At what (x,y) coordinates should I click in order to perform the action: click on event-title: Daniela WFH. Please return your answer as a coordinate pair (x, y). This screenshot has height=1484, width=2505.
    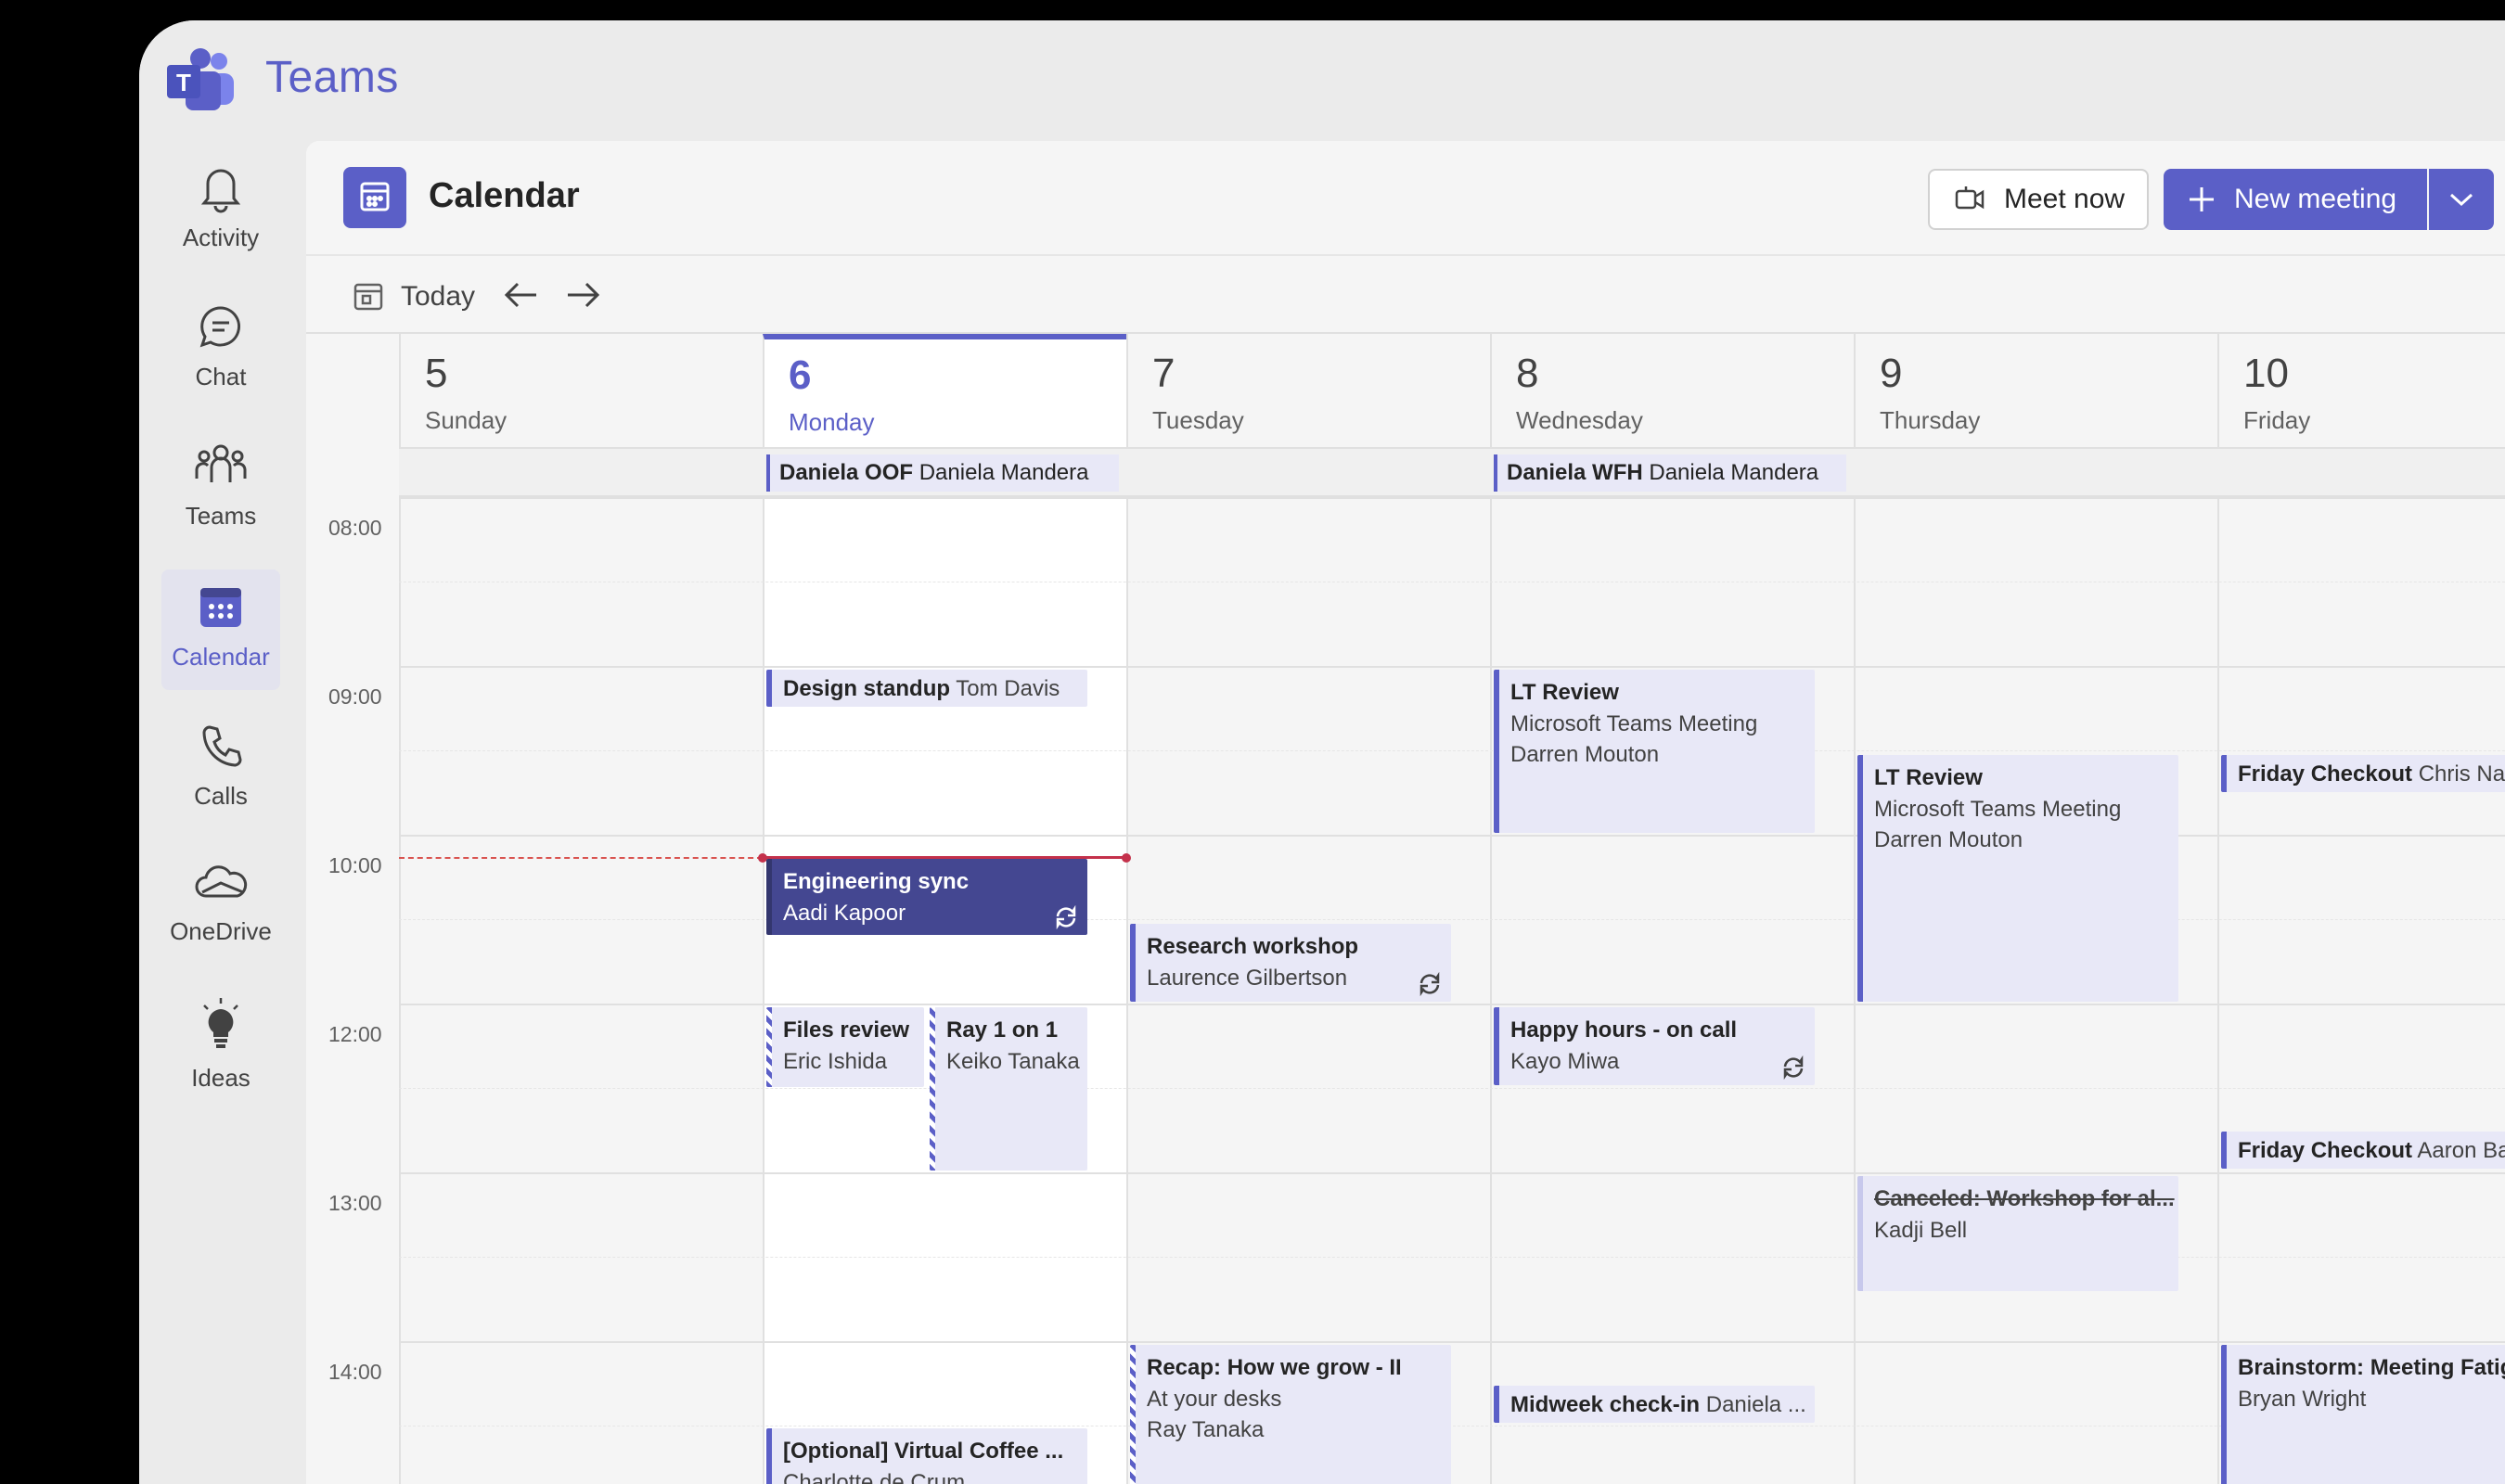
    Looking at the image, I should click on (1575, 472).